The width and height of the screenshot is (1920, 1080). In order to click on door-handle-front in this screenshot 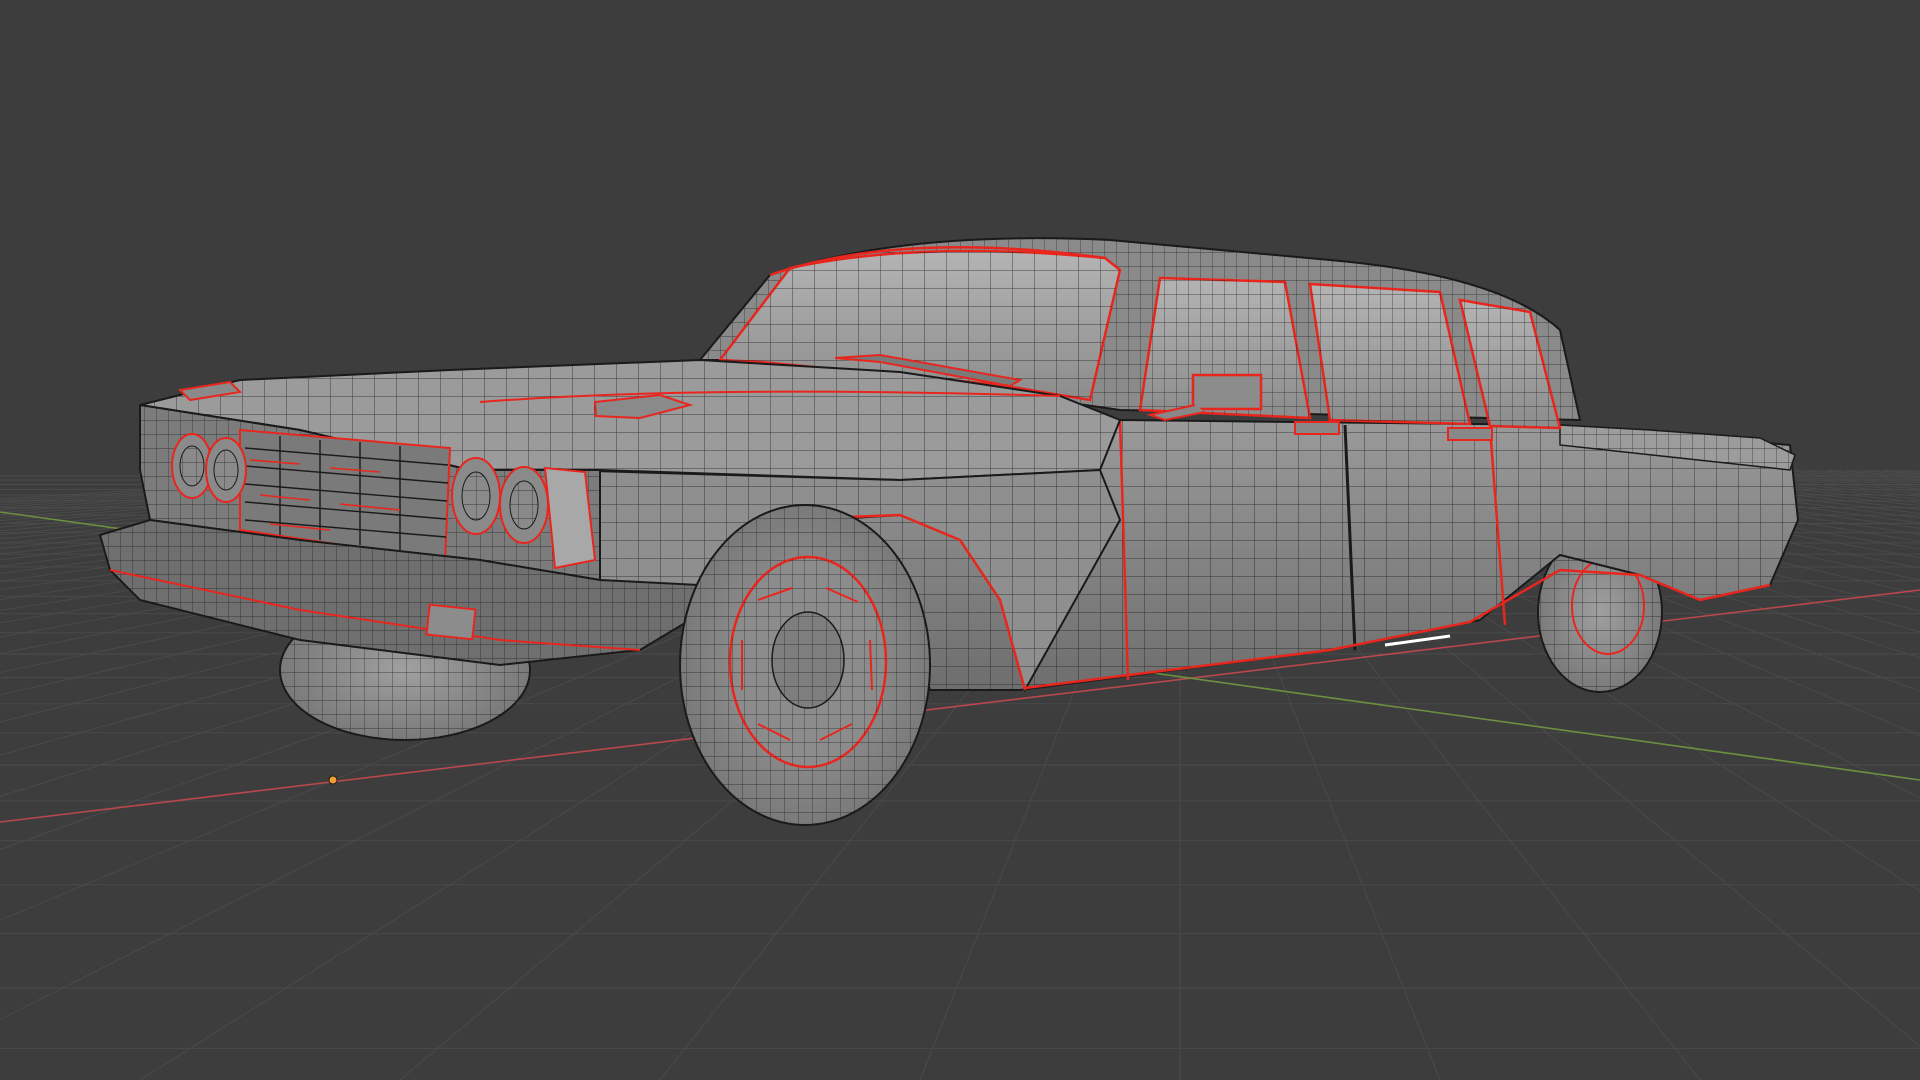, I will do `click(1317, 428)`.